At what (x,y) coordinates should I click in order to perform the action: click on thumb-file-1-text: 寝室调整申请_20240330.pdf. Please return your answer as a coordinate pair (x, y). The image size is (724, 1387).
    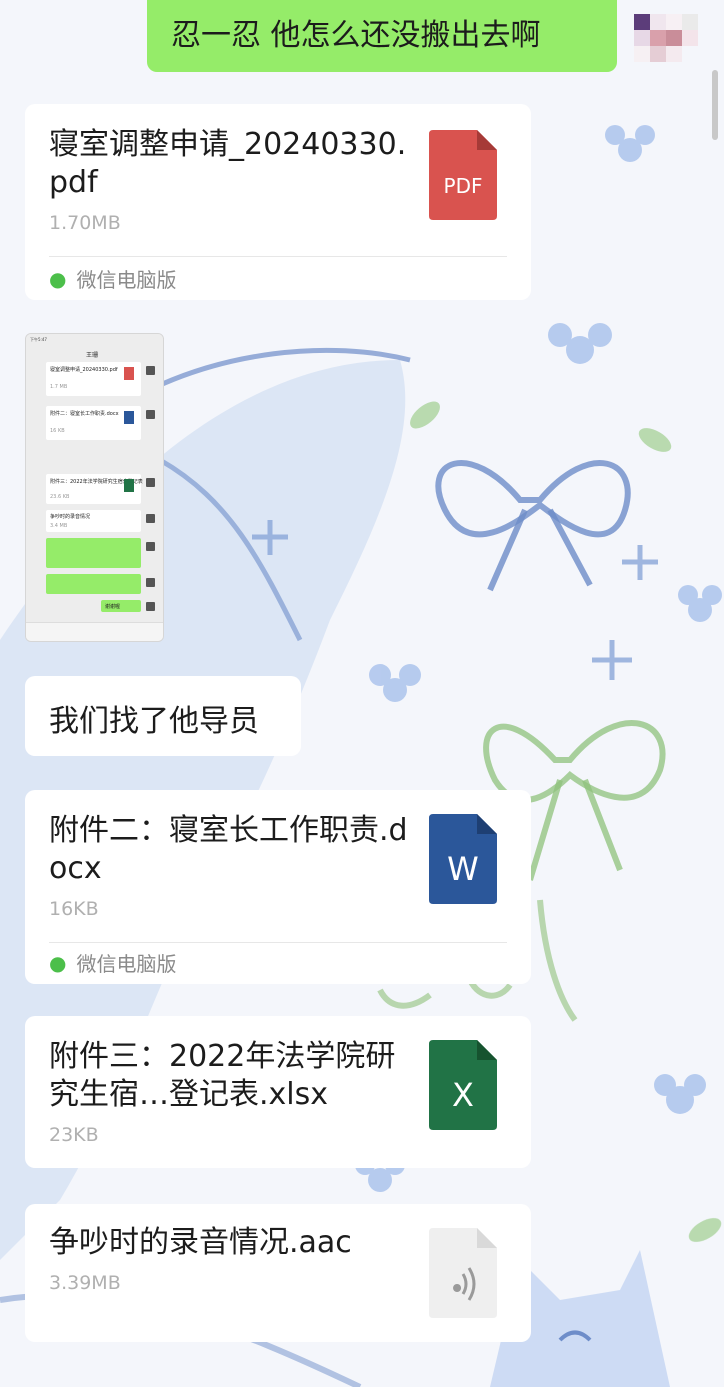
    Looking at the image, I should click on (84, 370).